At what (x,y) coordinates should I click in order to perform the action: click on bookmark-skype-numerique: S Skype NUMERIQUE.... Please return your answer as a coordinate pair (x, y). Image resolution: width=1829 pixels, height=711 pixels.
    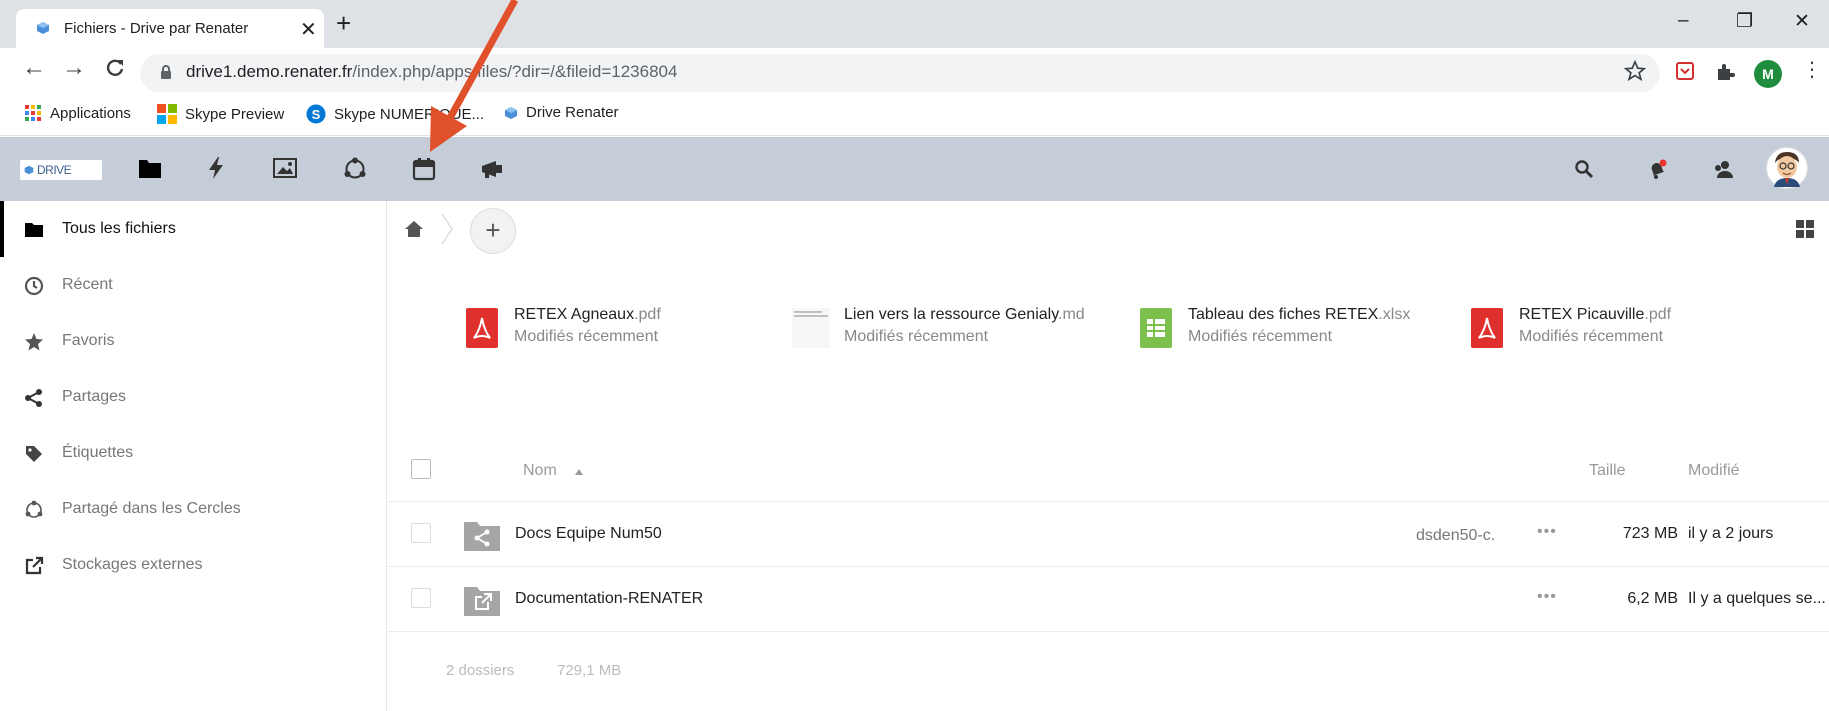
    Looking at the image, I should click on (395, 114).